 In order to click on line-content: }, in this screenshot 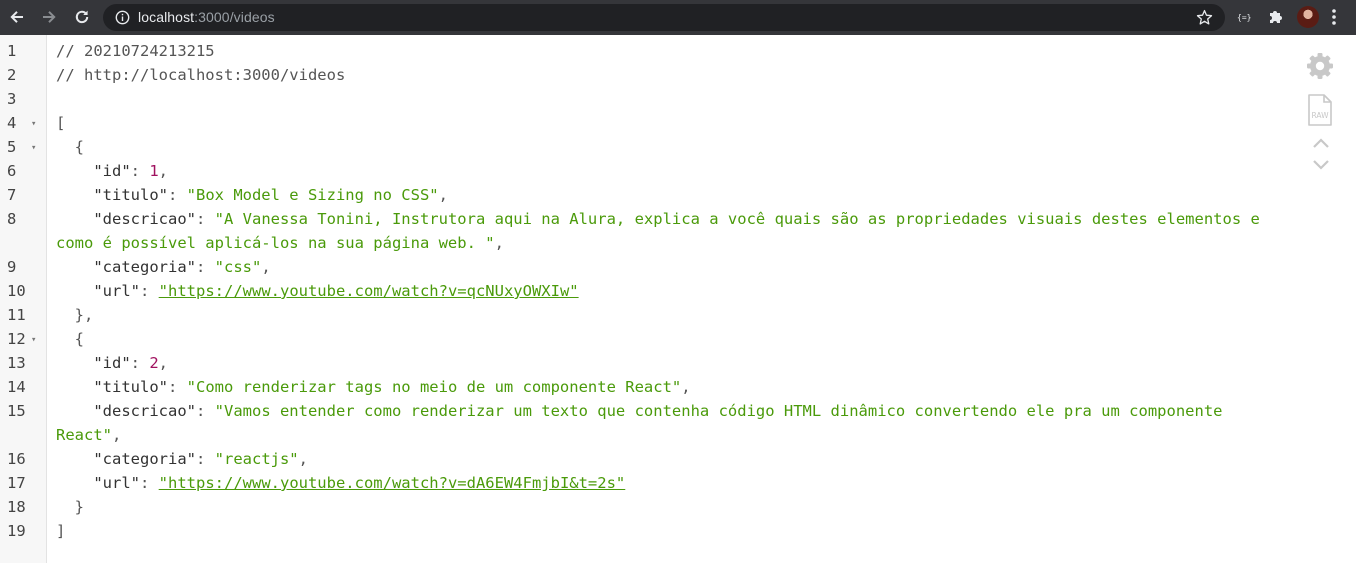, I will do `click(672, 315)`.